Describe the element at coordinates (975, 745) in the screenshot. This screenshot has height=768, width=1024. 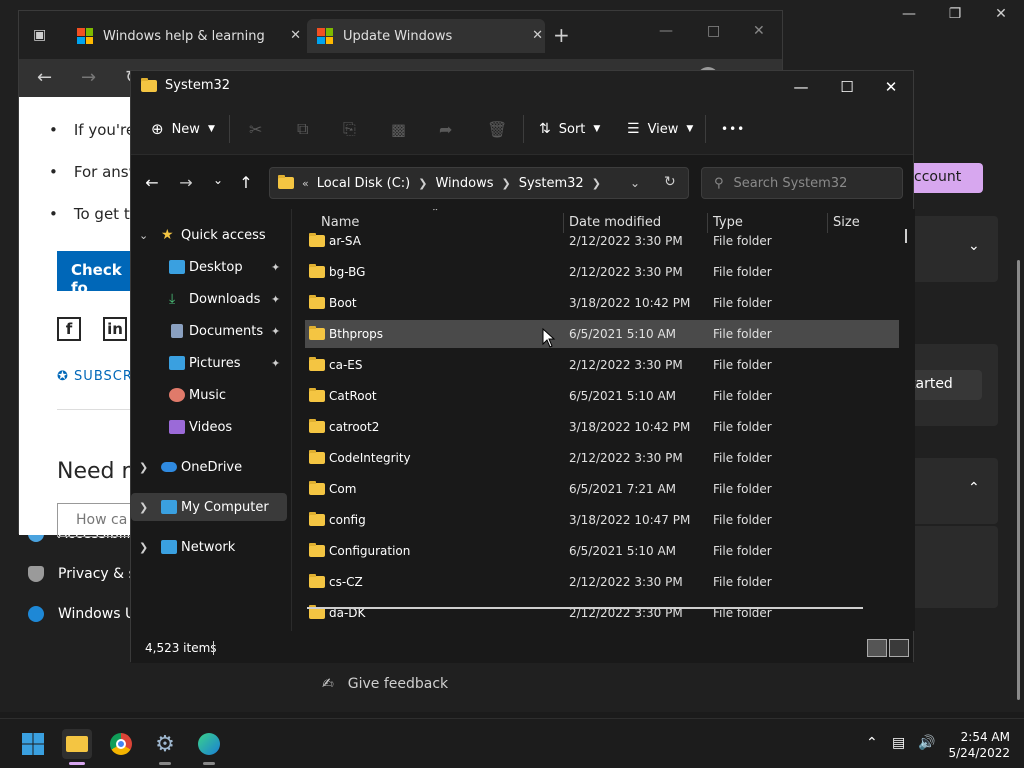
I see `clock: 2:54 AM 5/24/2022` at that location.